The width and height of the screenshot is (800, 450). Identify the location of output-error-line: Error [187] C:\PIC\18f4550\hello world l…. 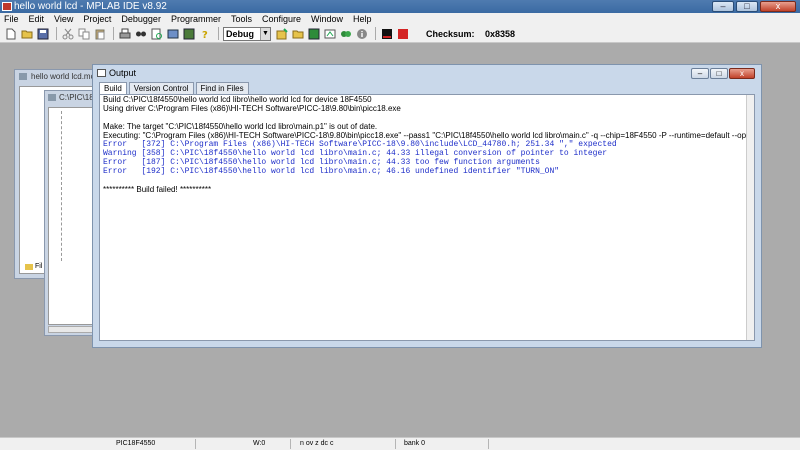
(427, 162).